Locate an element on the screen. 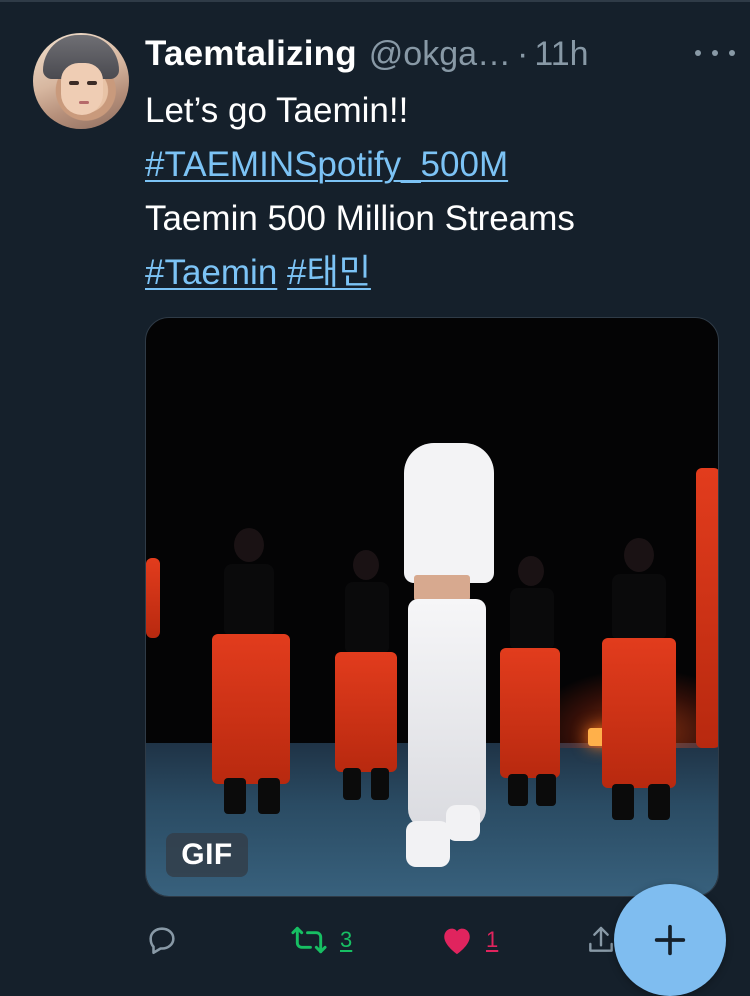  retweet-icon is located at coordinates (309, 940).